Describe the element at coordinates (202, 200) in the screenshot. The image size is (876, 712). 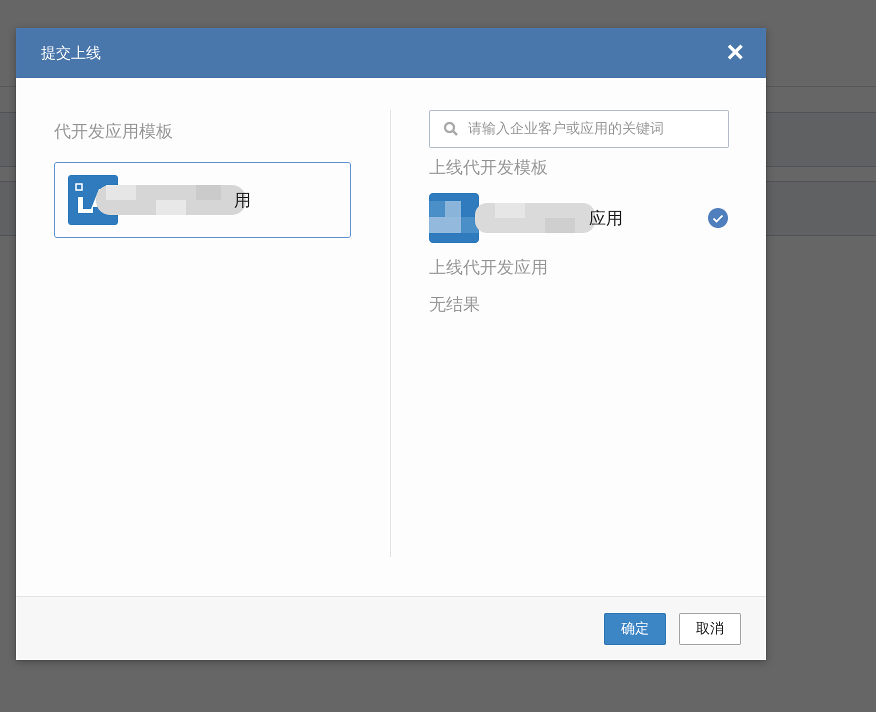
I see `template-card: 用` at that location.